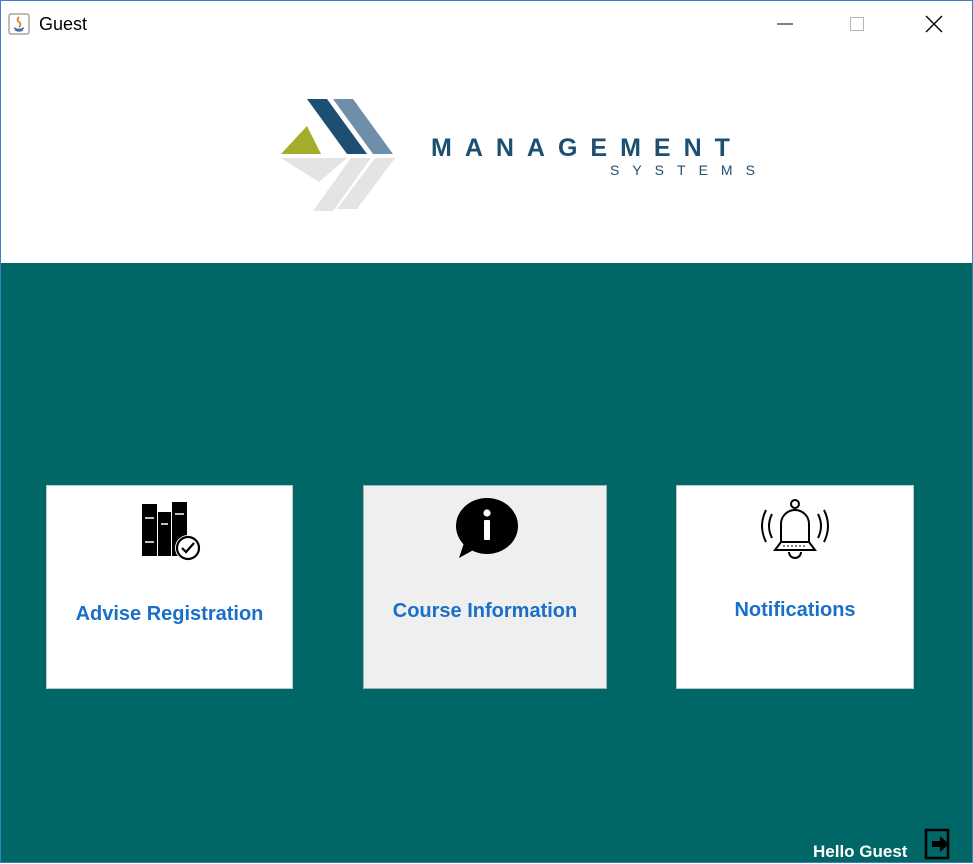 The height and width of the screenshot is (864, 973). What do you see at coordinates (938, 844) in the screenshot?
I see `logout-icon` at bounding box center [938, 844].